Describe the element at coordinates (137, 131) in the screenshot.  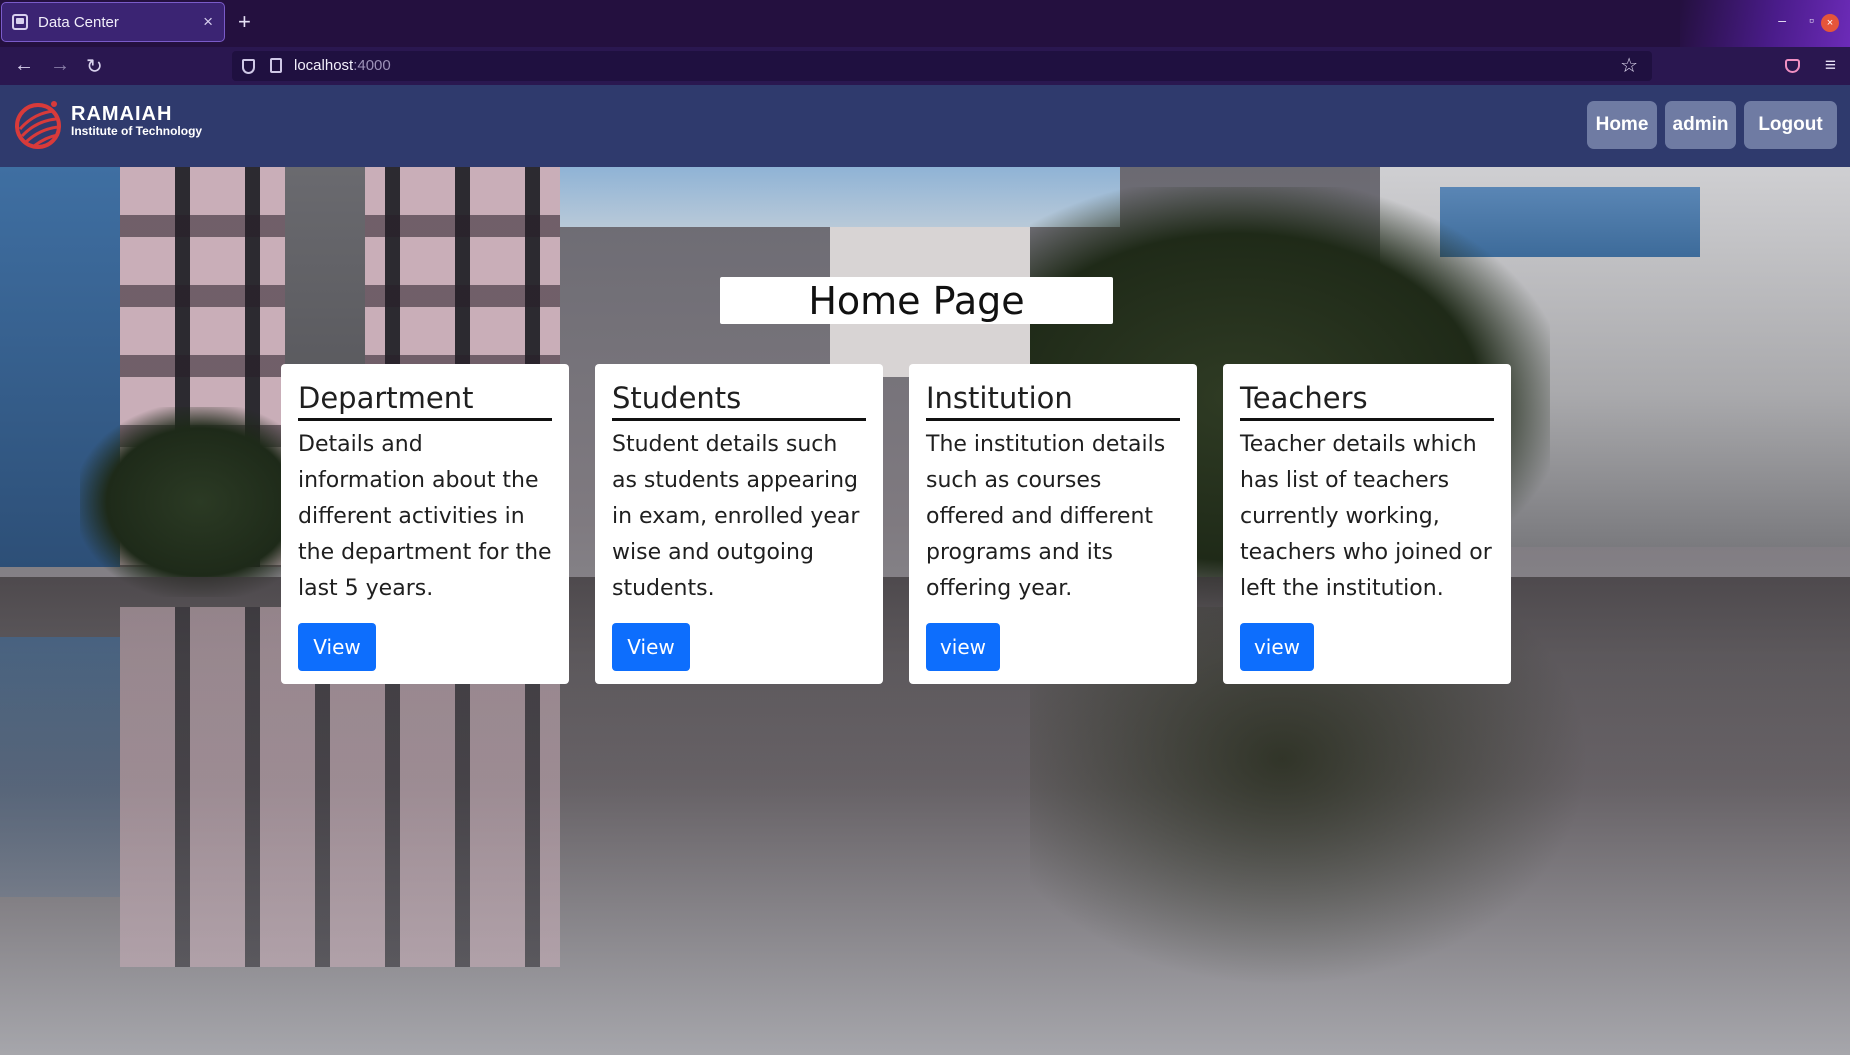
I see `brand-subtitle: Institute of Technology` at that location.